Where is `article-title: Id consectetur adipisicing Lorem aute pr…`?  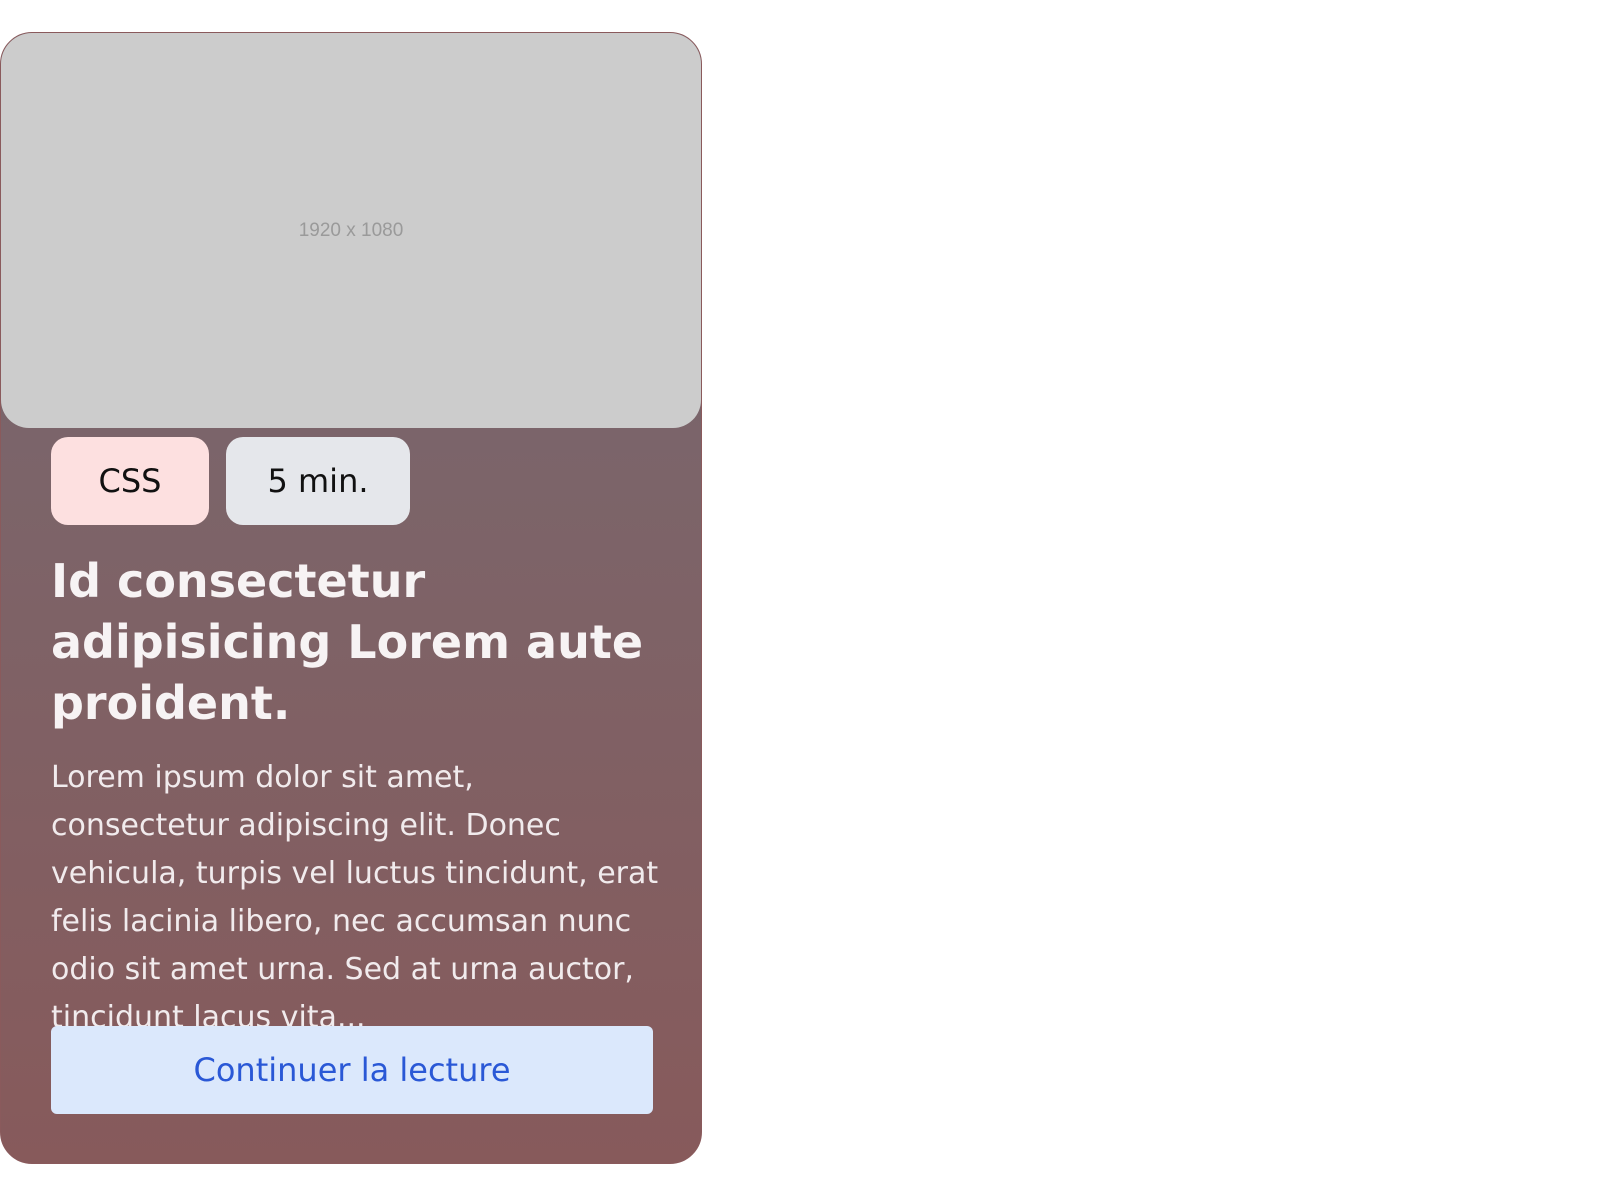 article-title: Id consectetur adipisicing Lorem aute pr… is located at coordinates (347, 642).